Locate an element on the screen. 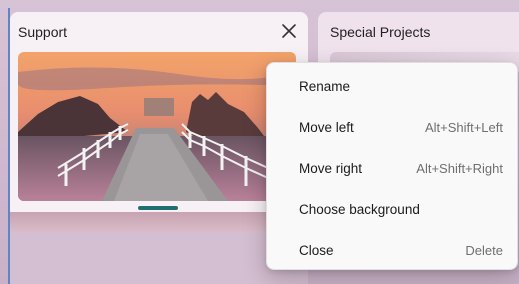 This screenshot has width=519, height=284. menu-item-label: Rename is located at coordinates (325, 86).